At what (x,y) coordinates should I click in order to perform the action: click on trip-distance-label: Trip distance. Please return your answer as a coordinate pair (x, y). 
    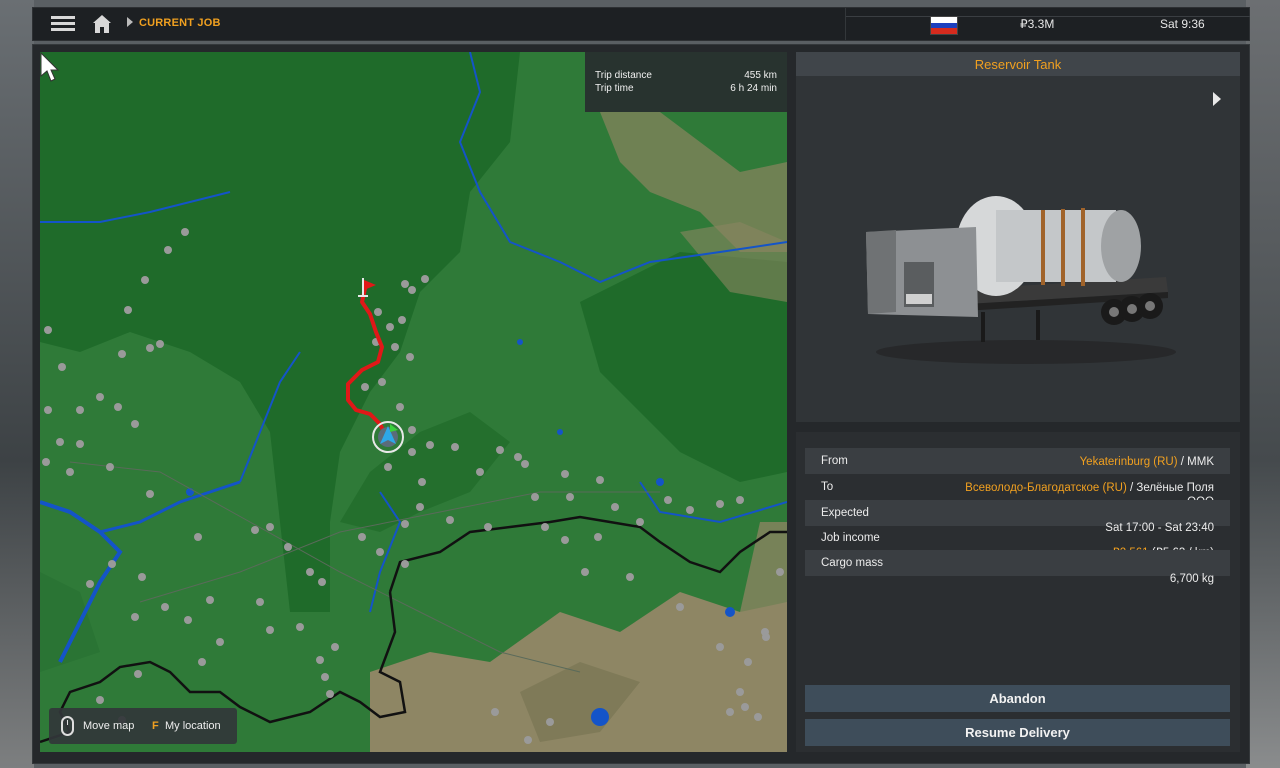
    Looking at the image, I should click on (623, 75).